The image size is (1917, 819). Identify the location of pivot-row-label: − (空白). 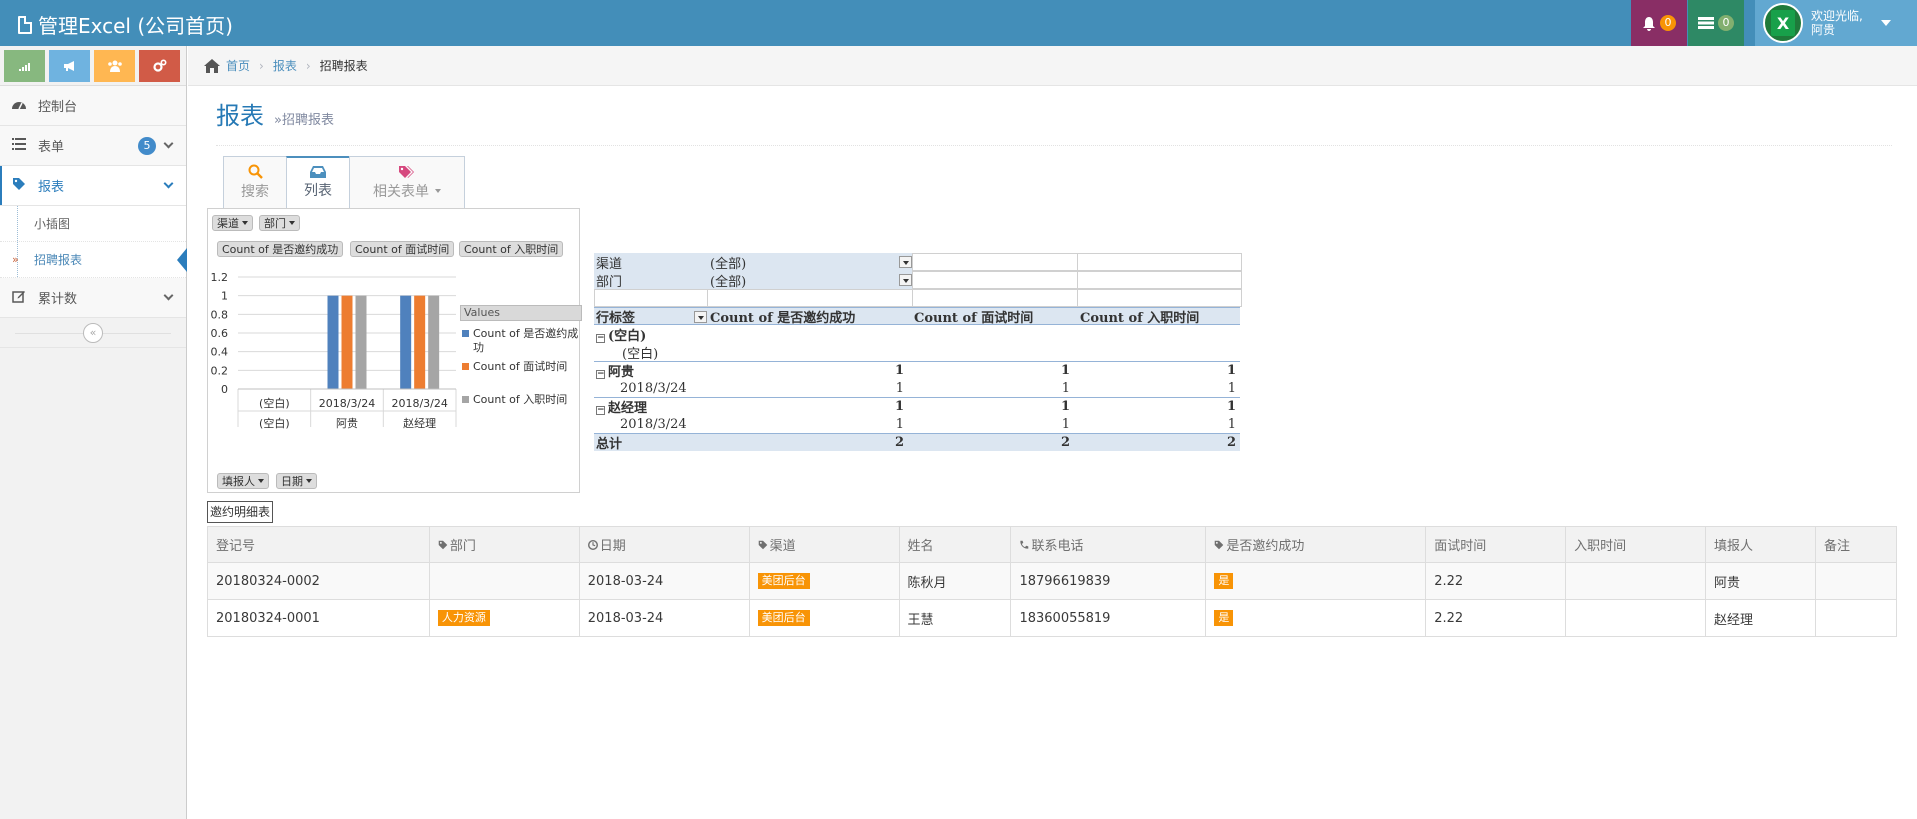
(621, 334).